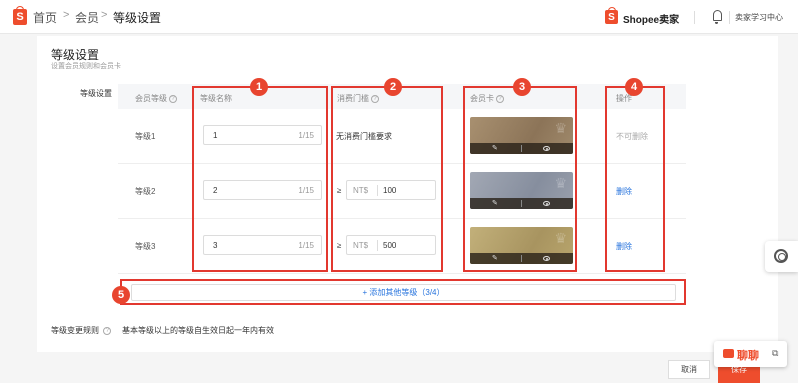 The image size is (798, 383). What do you see at coordinates (121, 295) in the screenshot?
I see `annotation-badge-5: 5` at bounding box center [121, 295].